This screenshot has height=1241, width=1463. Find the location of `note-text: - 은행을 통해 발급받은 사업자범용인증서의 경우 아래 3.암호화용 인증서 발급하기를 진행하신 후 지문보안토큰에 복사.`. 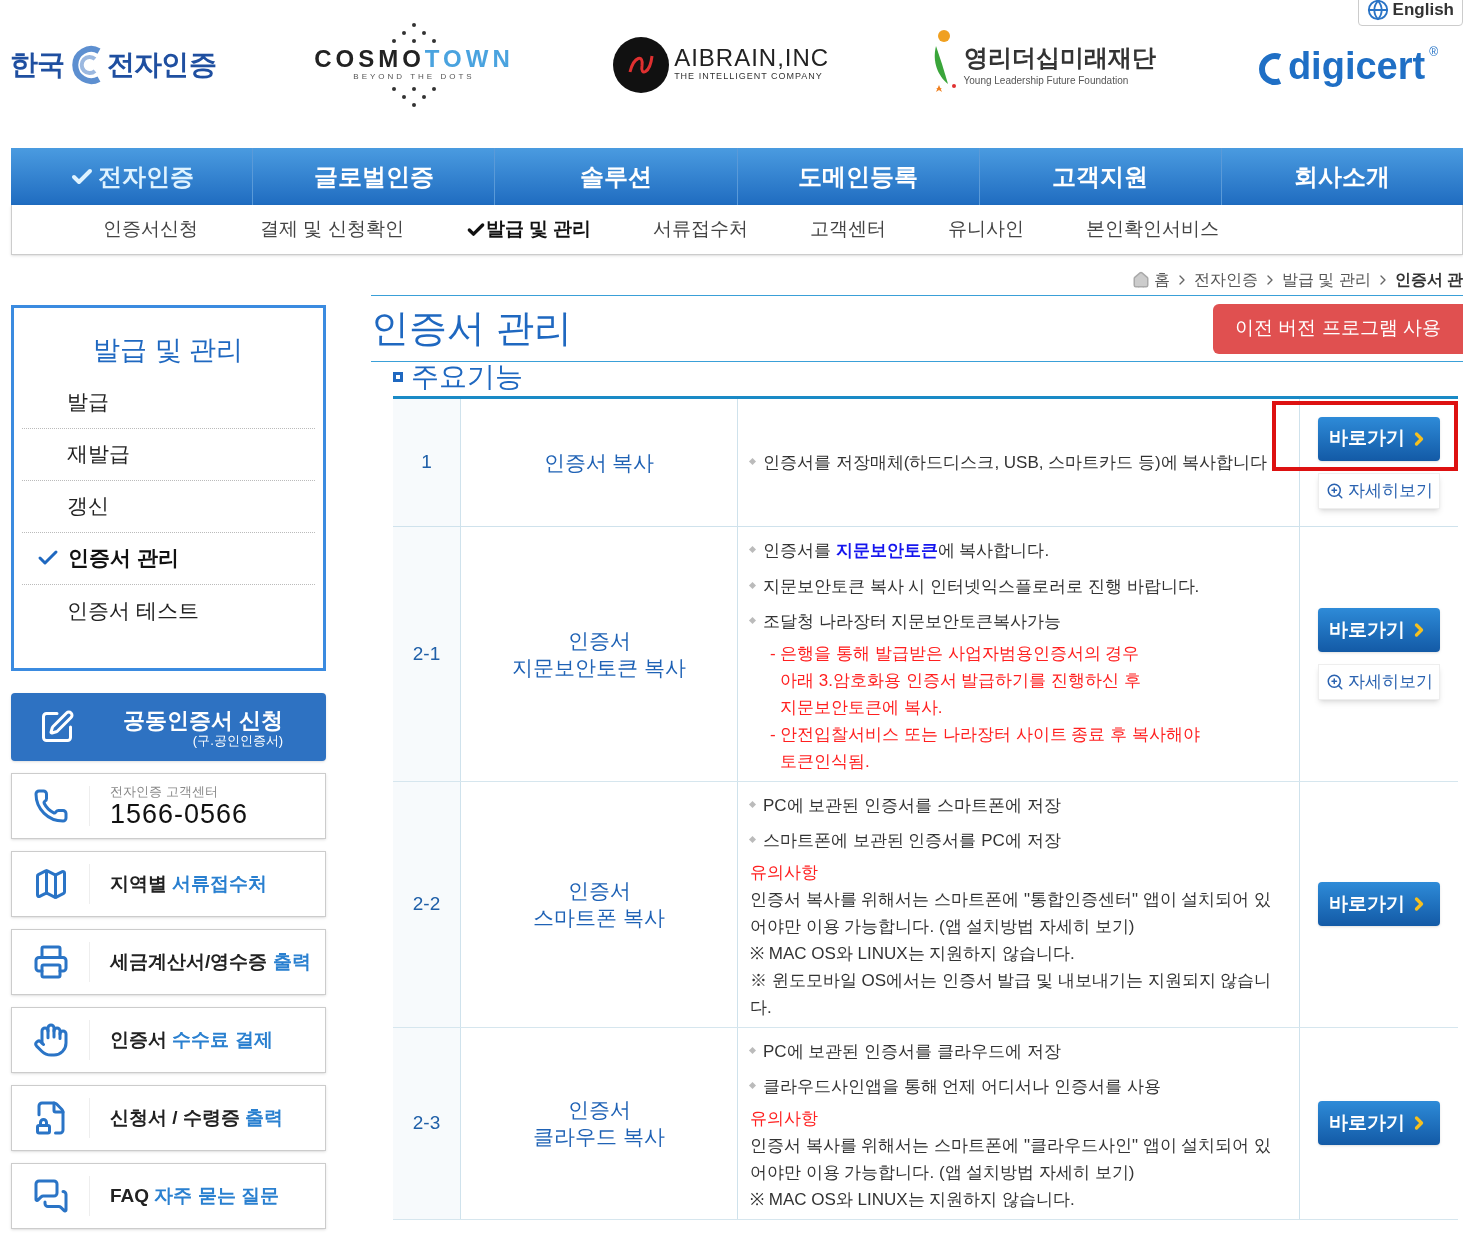

note-text: - 은행을 통해 발급받은 사업자범용인증서의 경우 아래 3.암호화용 인증서 발급하기를 진행하신 후 지문보안토큰에 복사. is located at coordinates (955, 680).